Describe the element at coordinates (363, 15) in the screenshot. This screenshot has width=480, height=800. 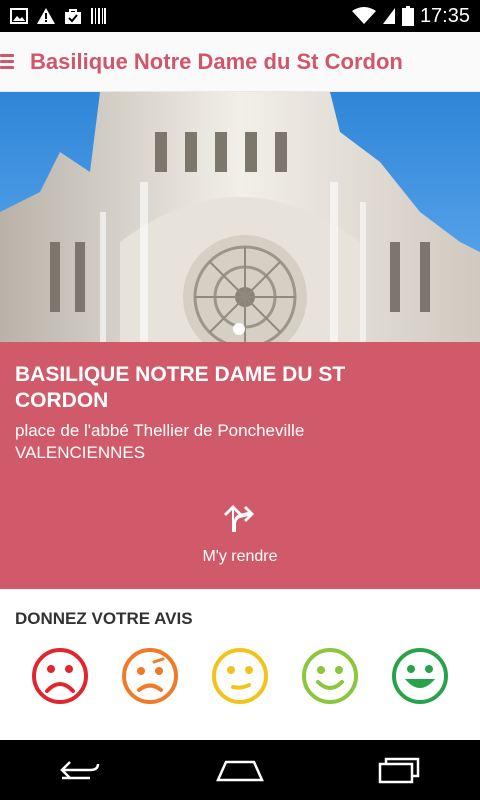
I see `wifi-icon` at that location.